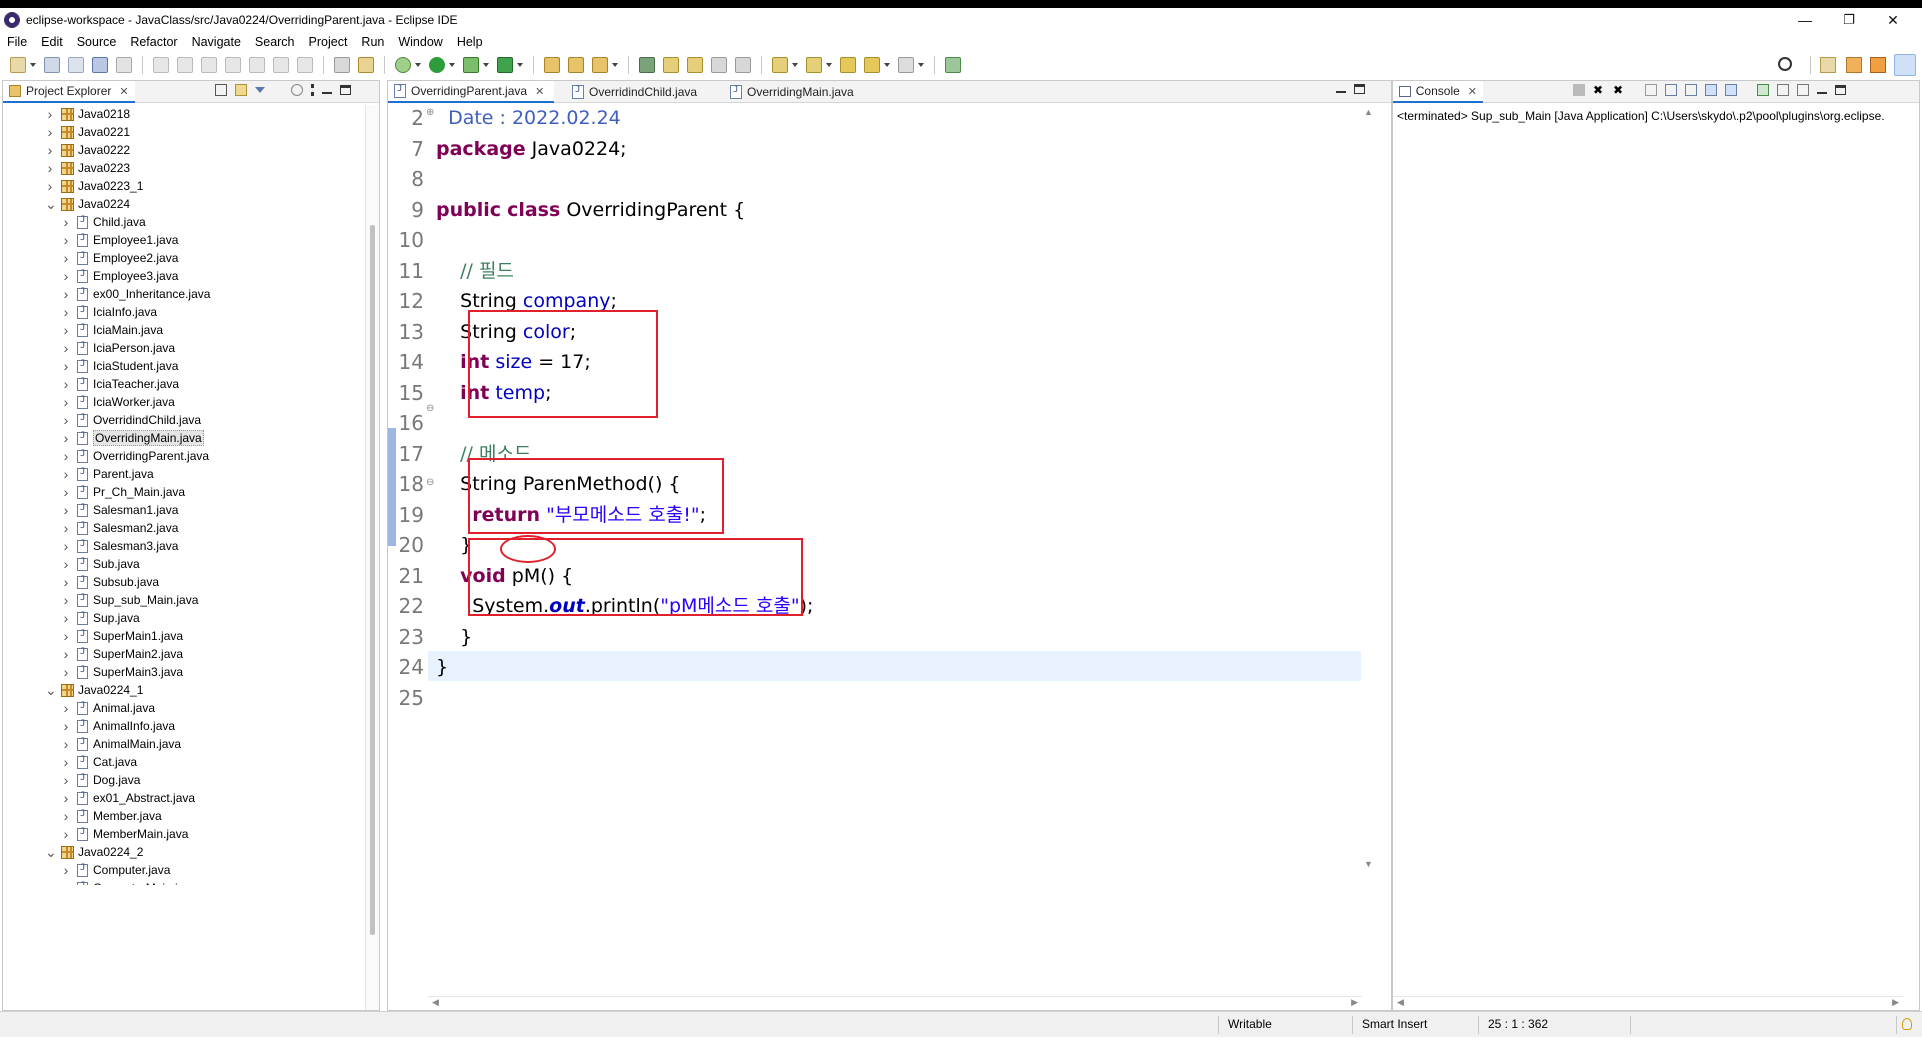  What do you see at coordinates (94, 186) in the screenshot?
I see `tree-package: › Java0223_1` at bounding box center [94, 186].